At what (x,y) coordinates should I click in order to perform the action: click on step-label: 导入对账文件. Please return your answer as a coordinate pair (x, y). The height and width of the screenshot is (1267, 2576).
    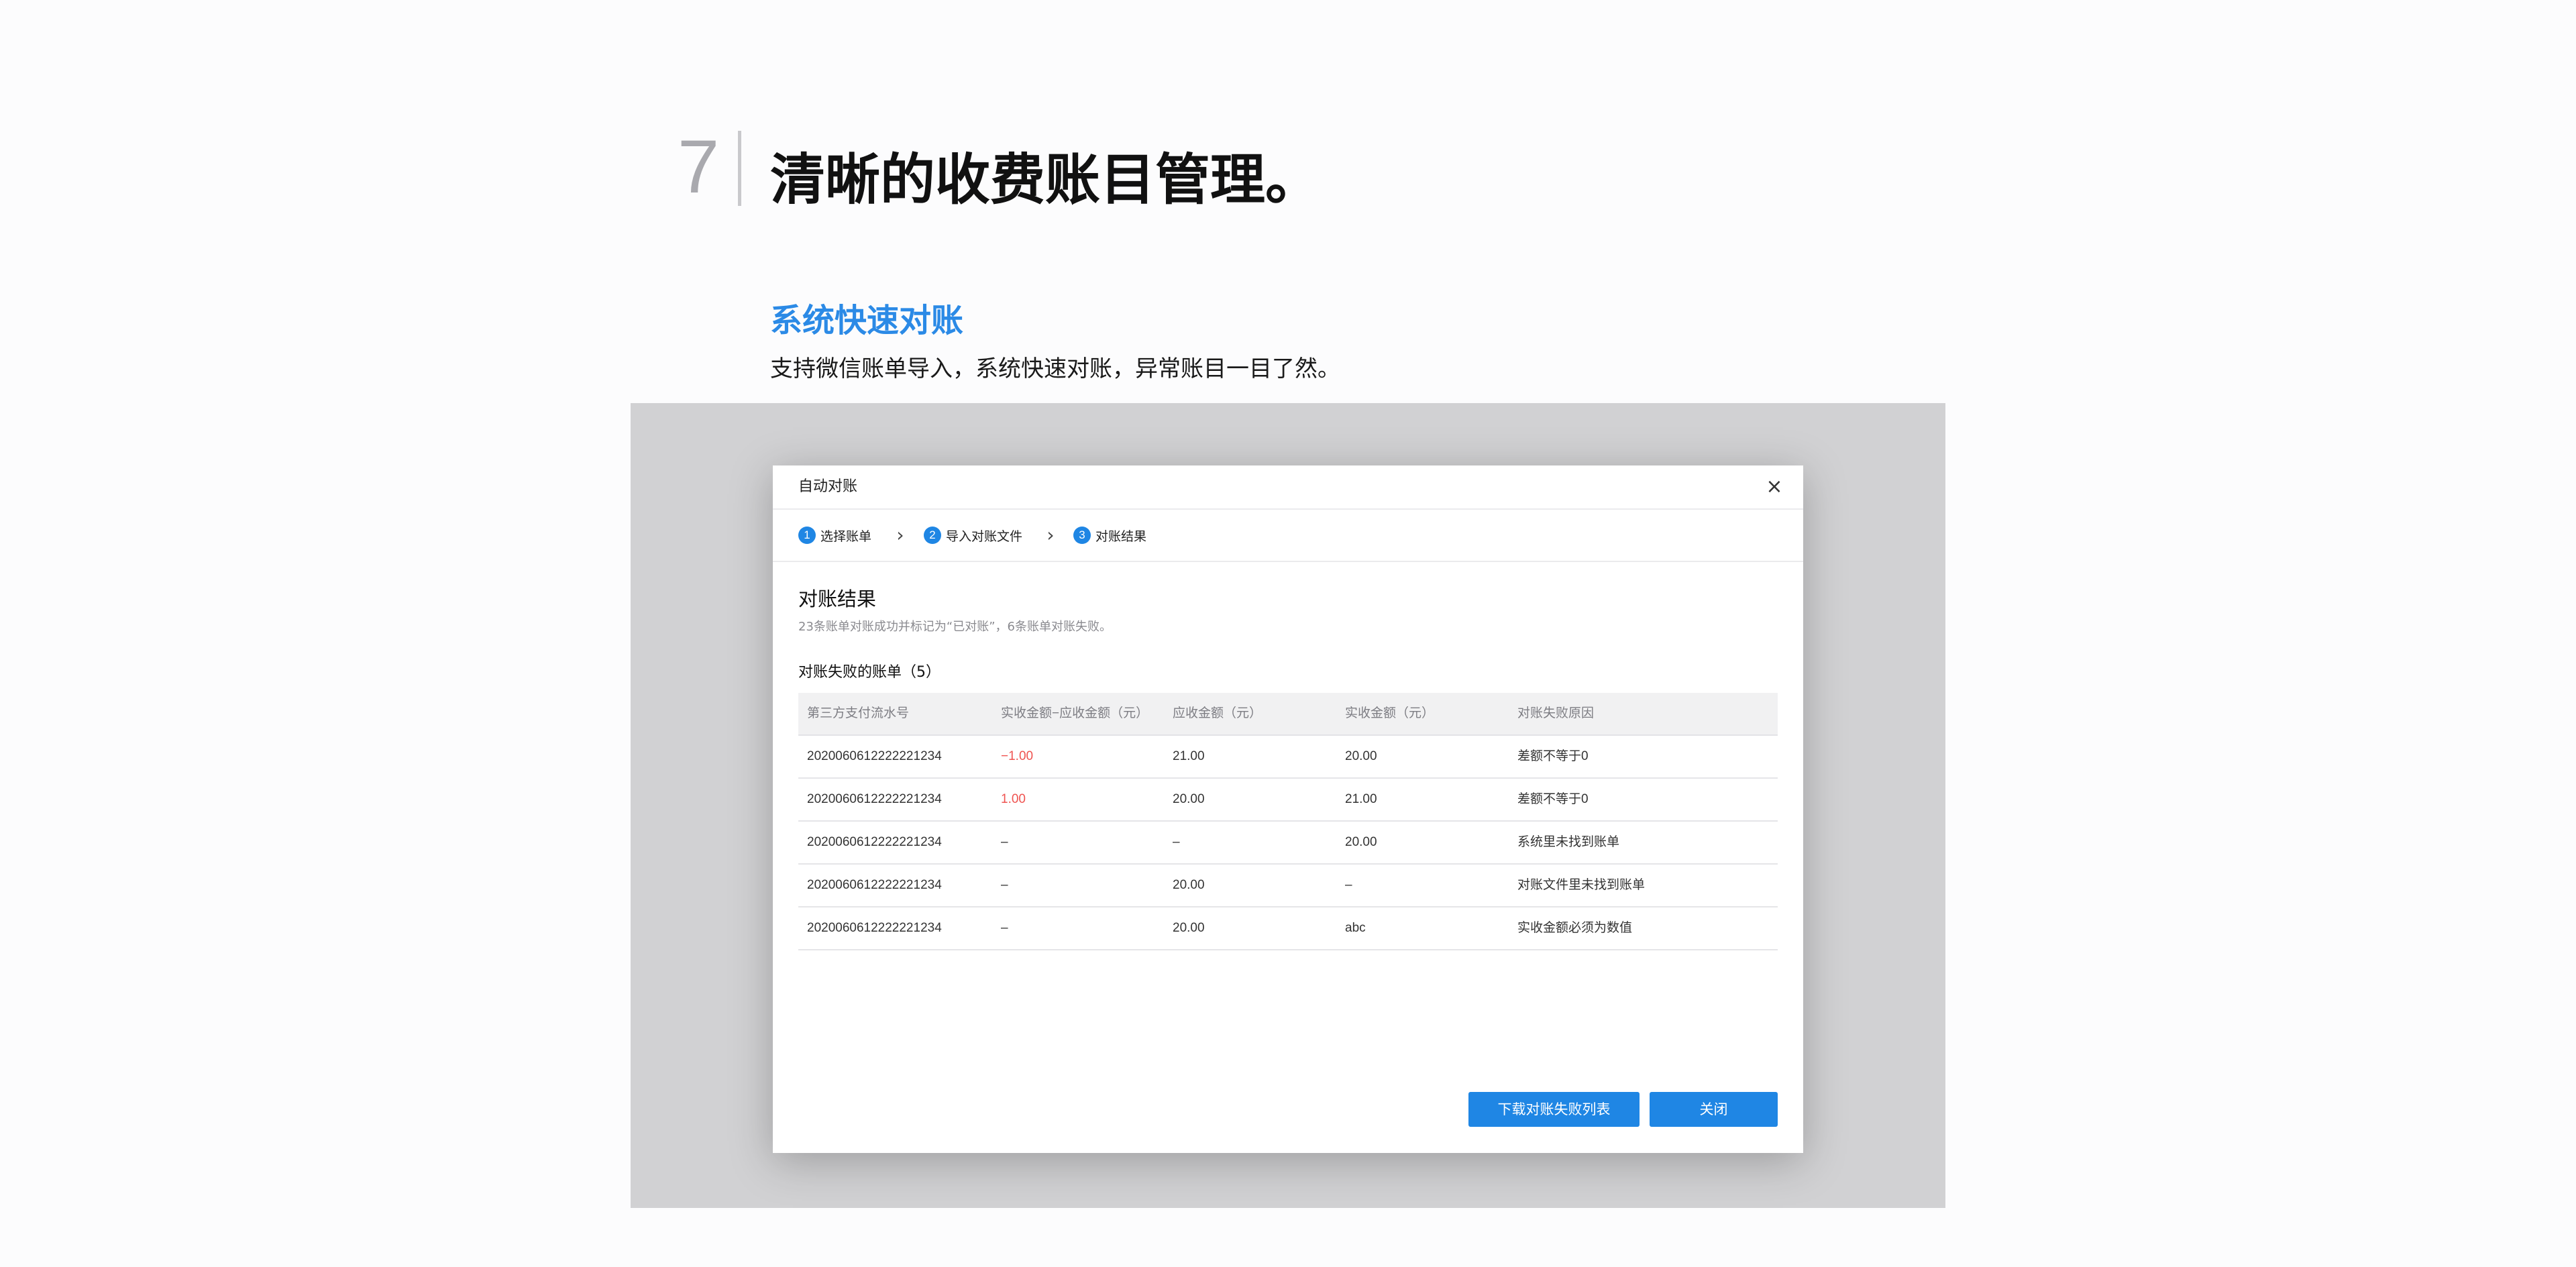
    Looking at the image, I should click on (984, 537).